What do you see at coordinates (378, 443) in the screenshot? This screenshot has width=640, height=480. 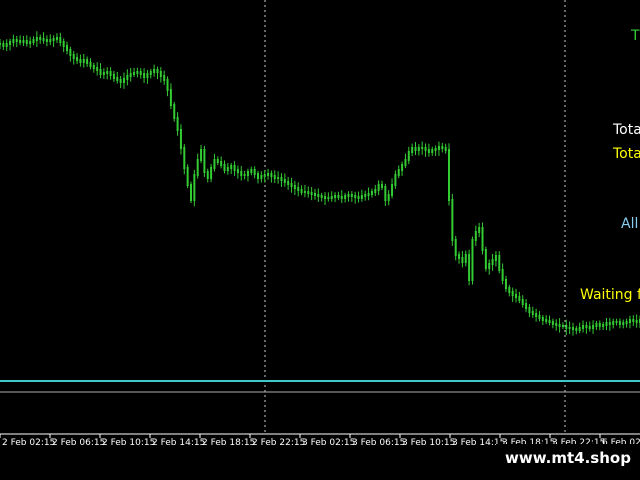 I see `x-tick-label: 3 Feb 06:15` at bounding box center [378, 443].